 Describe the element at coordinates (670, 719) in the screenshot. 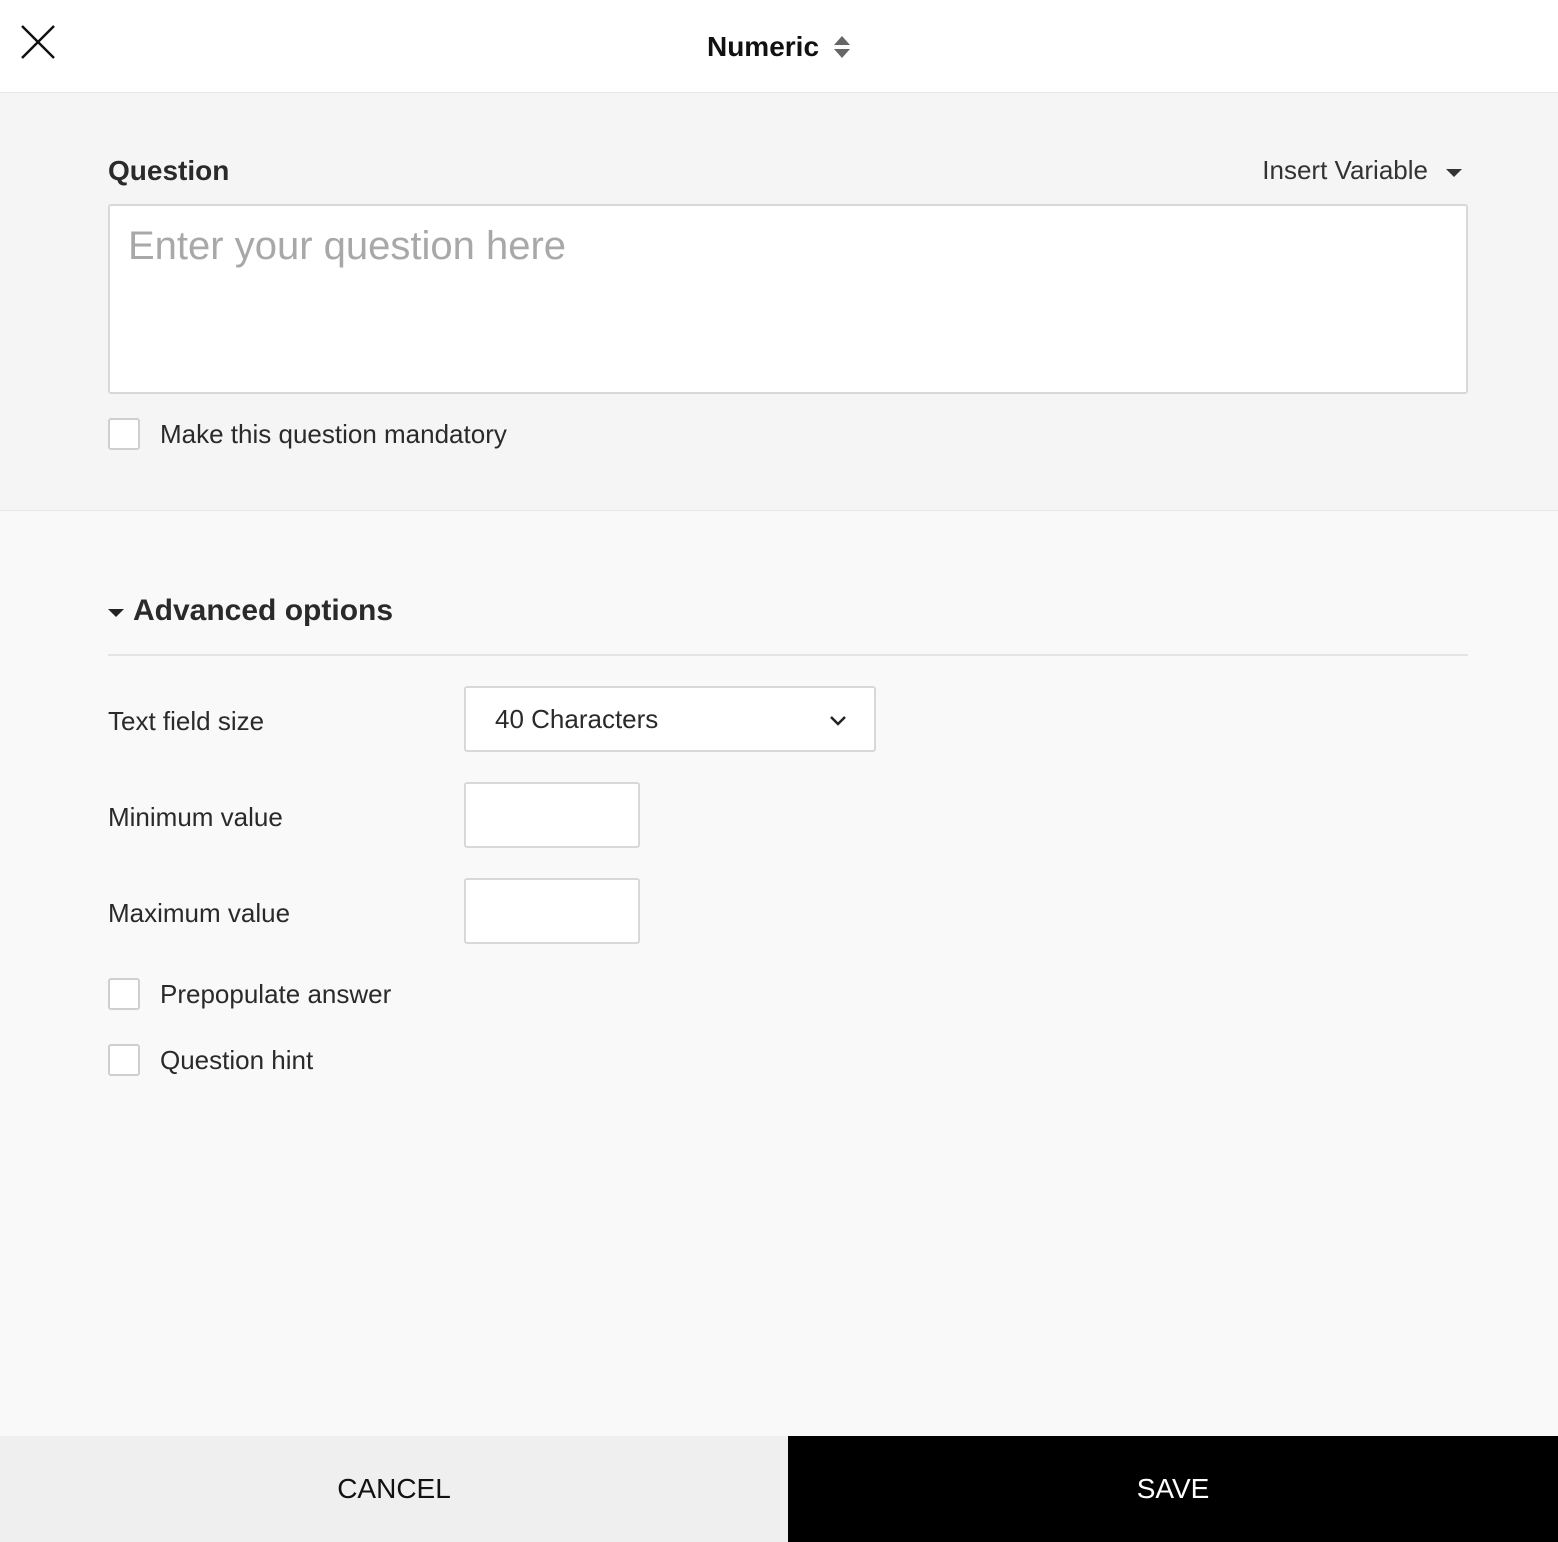

I see `text-field-size-select: 40 Characters` at that location.